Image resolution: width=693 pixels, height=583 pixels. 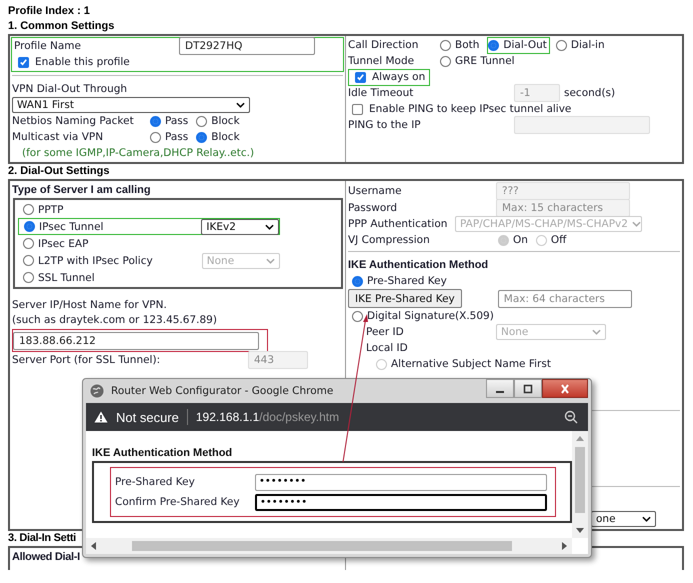 What do you see at coordinates (70, 89) in the screenshot?
I see `field-label: VPN Dial-Out Through` at bounding box center [70, 89].